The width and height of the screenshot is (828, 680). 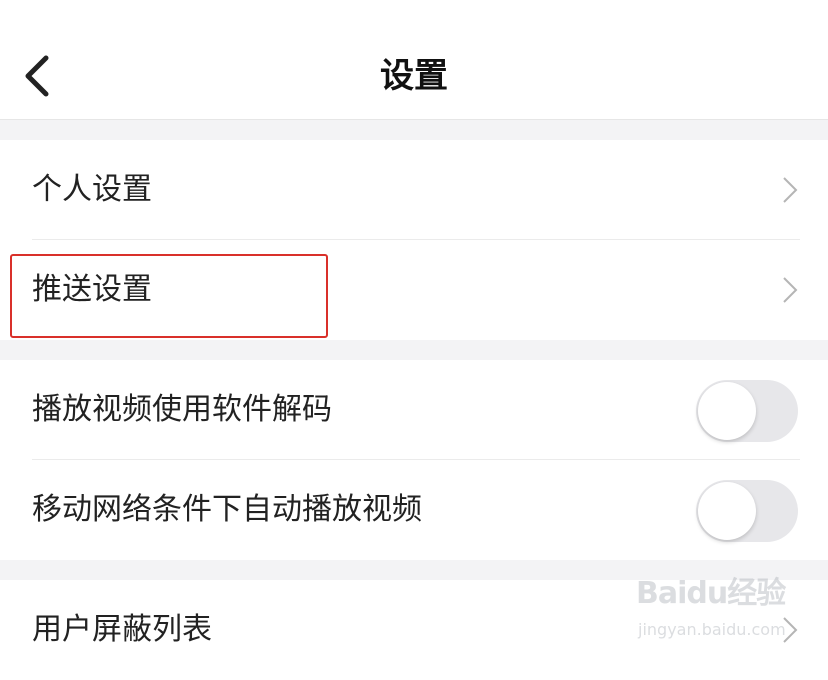 What do you see at coordinates (169, 296) in the screenshot?
I see `highlight-box` at bounding box center [169, 296].